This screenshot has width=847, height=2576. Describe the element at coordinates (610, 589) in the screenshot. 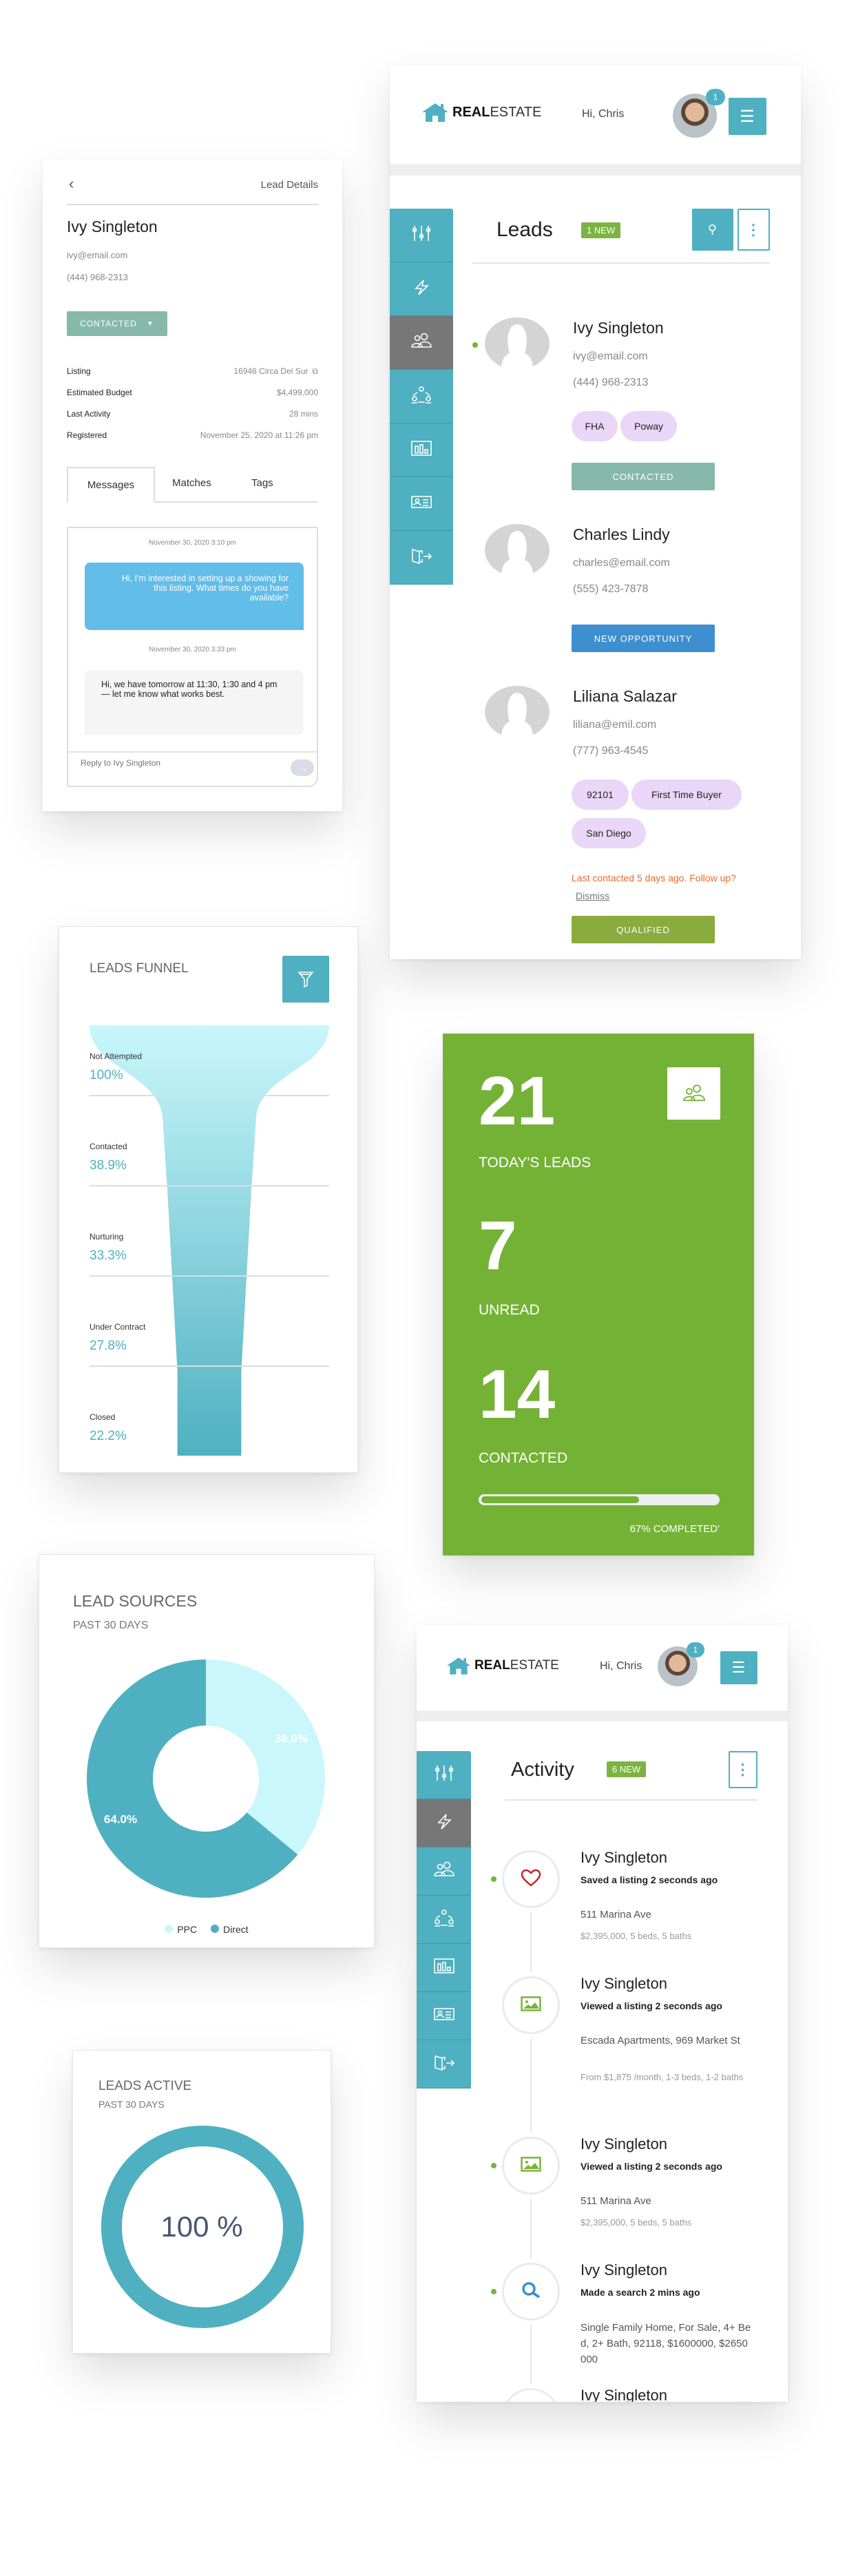

I see `lead-phone: (555) 423-7878` at that location.